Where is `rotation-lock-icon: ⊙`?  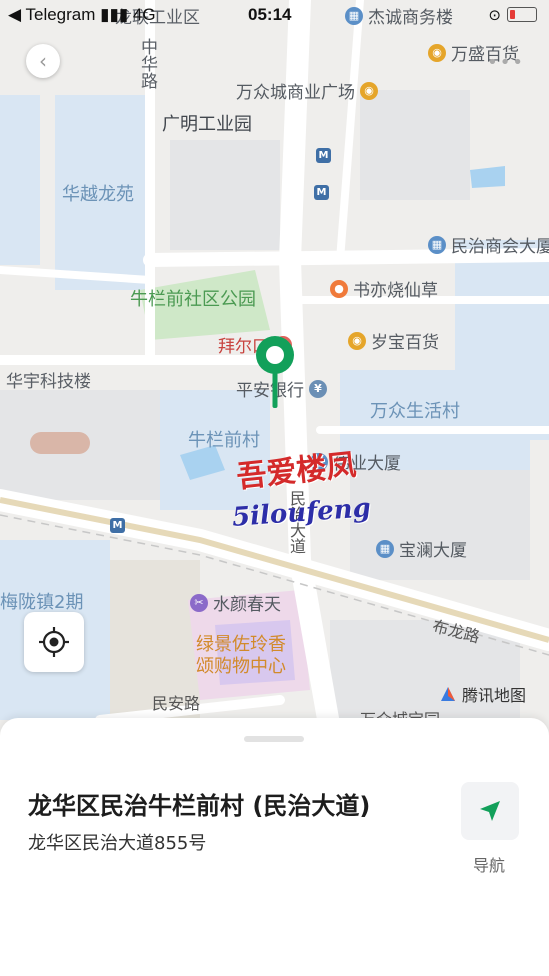 rotation-lock-icon: ⊙ is located at coordinates (494, 15).